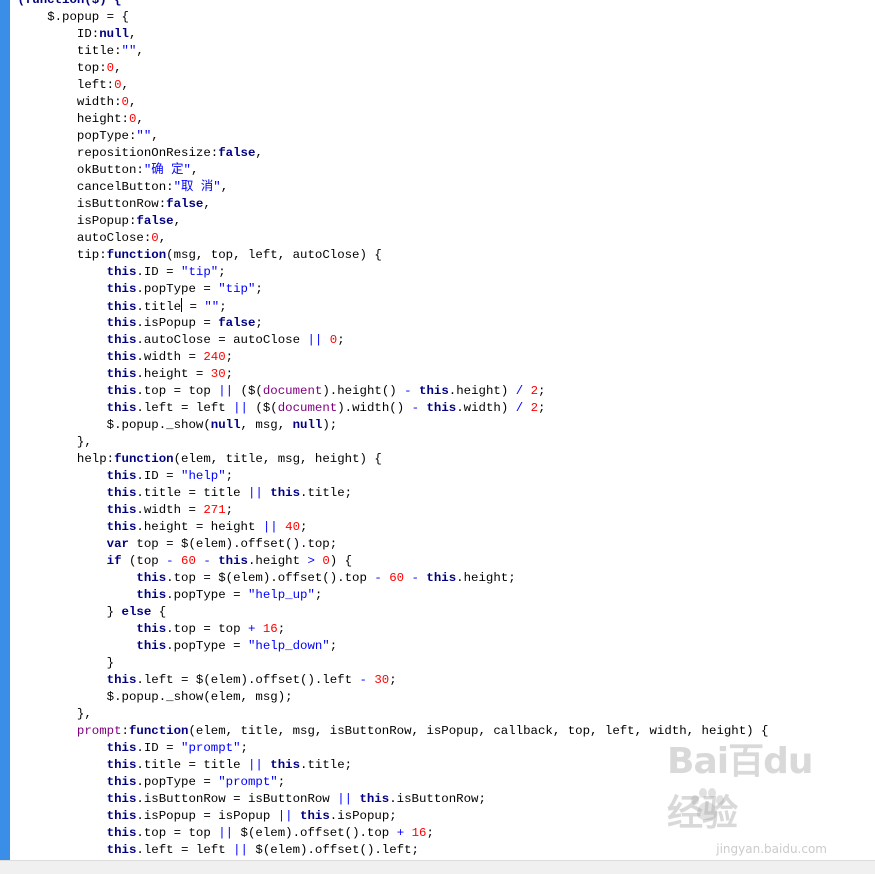 The width and height of the screenshot is (875, 874). What do you see at coordinates (389, 119) in the screenshot?
I see `code-line: height:0,` at bounding box center [389, 119].